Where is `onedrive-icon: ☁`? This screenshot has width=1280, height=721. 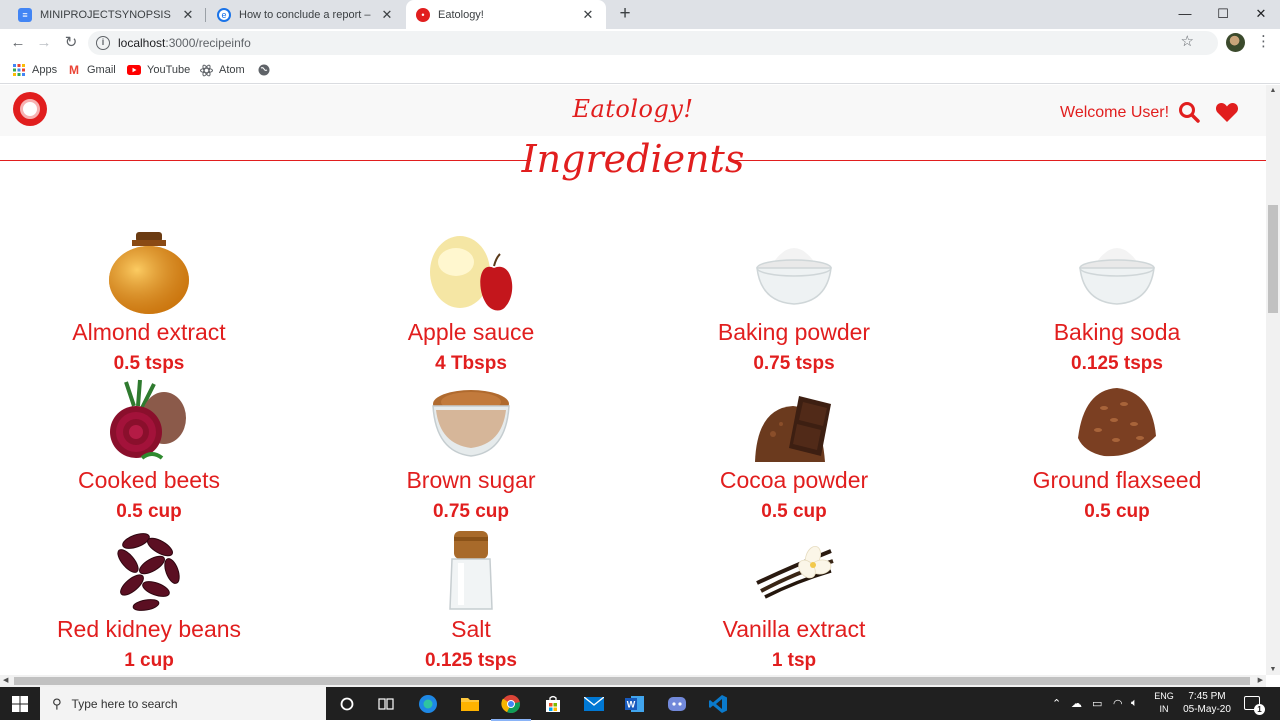 onedrive-icon: ☁ is located at coordinates (1076, 703).